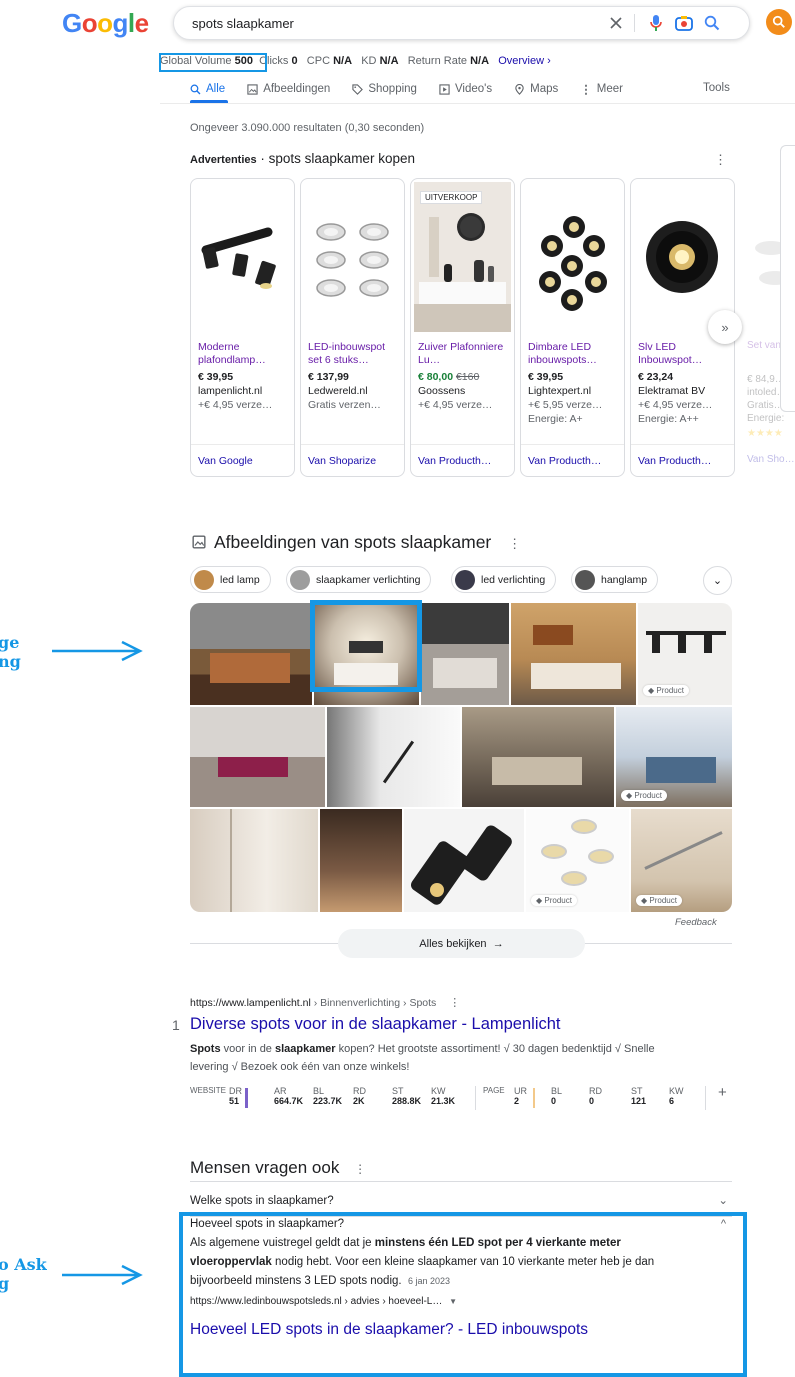 The height and width of the screenshot is (1377, 795). I want to click on paa-ranking-highlight, so click(463, 1294).